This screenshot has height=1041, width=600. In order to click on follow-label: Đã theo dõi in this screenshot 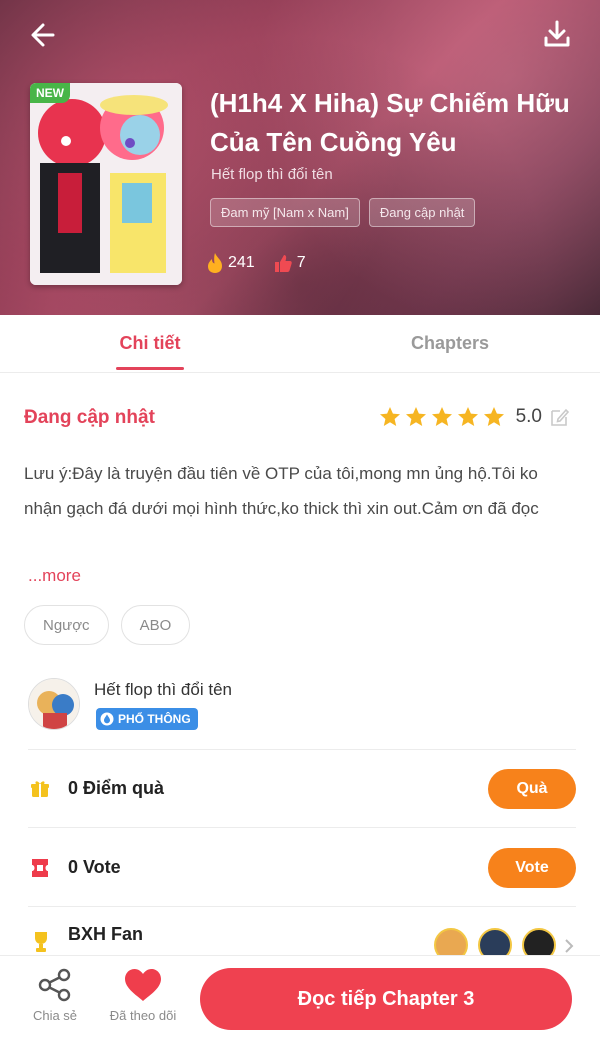, I will do `click(143, 1015)`.